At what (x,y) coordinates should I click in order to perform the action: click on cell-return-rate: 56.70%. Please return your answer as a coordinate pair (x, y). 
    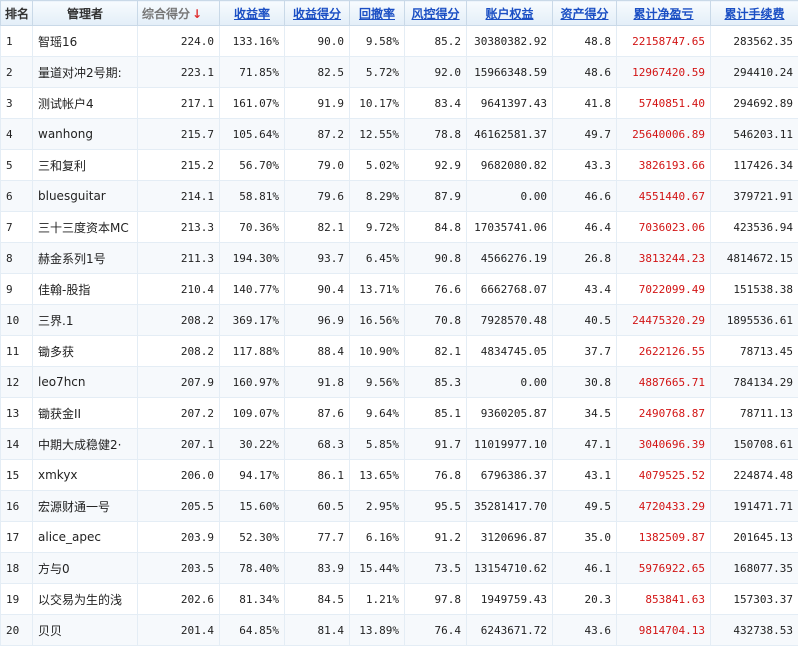
    Looking at the image, I should click on (252, 165).